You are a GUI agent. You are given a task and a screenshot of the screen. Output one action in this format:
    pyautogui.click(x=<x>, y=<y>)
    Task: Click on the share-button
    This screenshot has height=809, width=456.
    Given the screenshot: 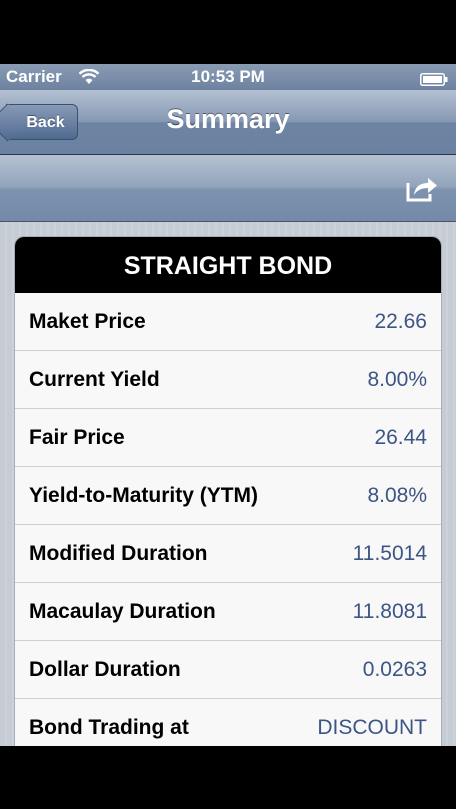 What is the action you would take?
    pyautogui.click(x=422, y=188)
    